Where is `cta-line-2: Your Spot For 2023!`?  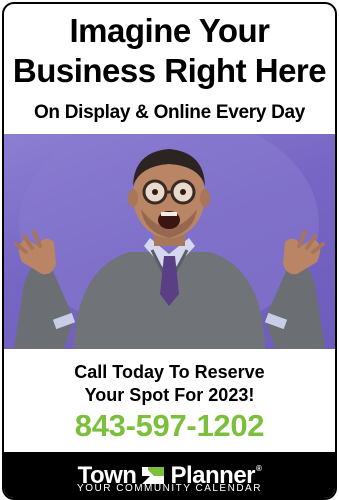
cta-line-2: Your Spot For 2023! is located at coordinates (169, 395).